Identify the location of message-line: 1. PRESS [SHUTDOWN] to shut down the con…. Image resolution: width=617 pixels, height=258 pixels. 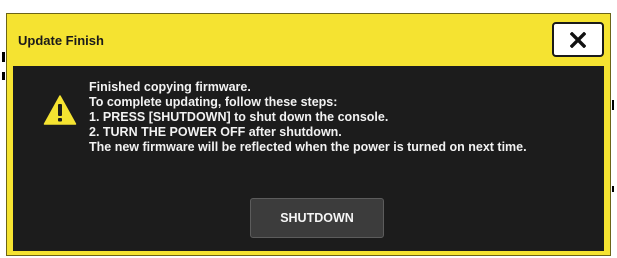
(239, 117).